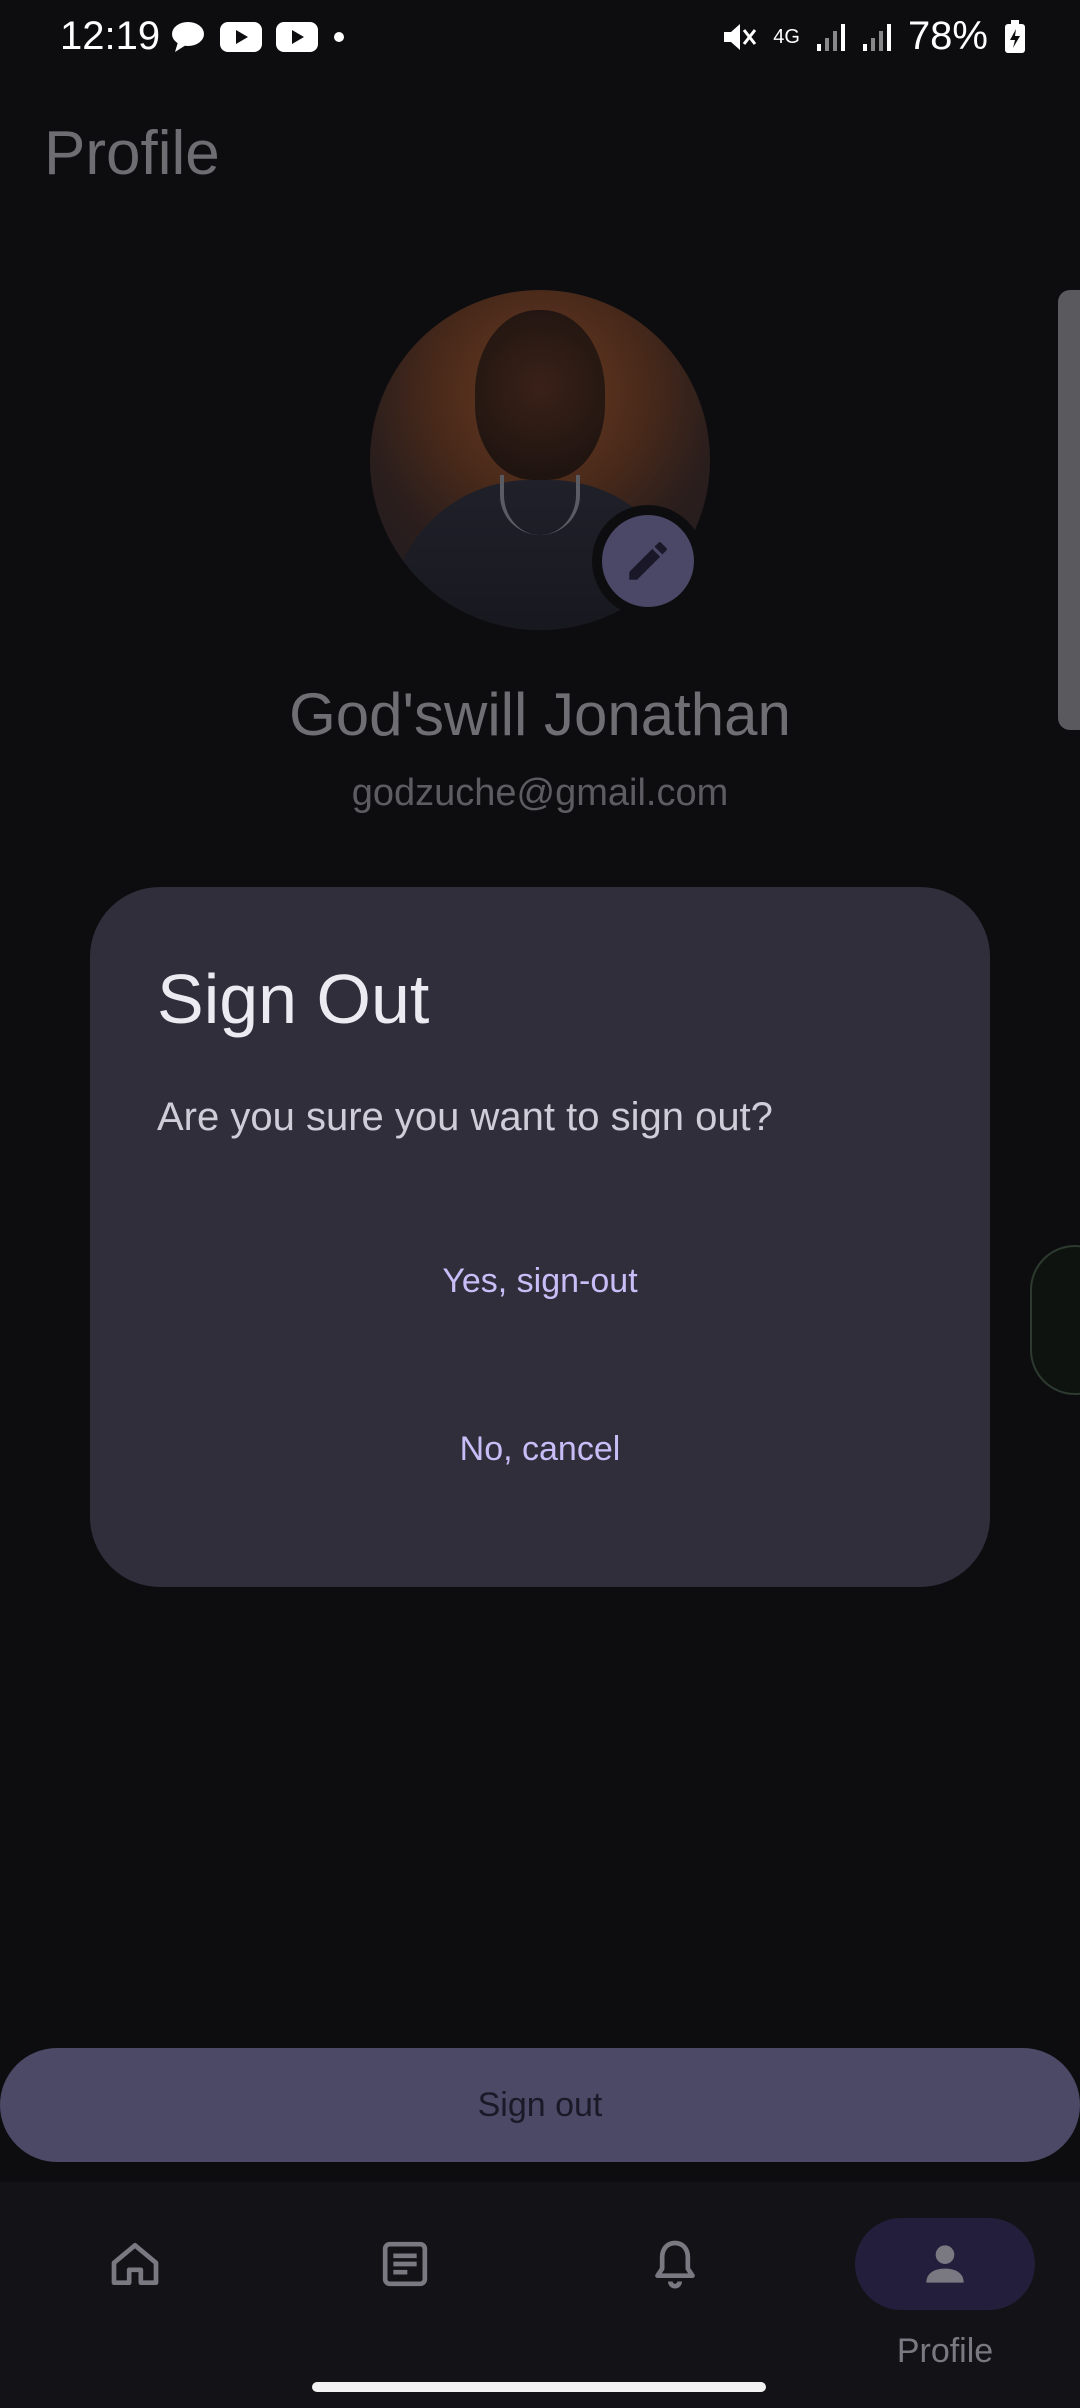 Image resolution: width=1080 pixels, height=2408 pixels. Describe the element at coordinates (1055, 1320) in the screenshot. I see `side-panel-handle` at that location.